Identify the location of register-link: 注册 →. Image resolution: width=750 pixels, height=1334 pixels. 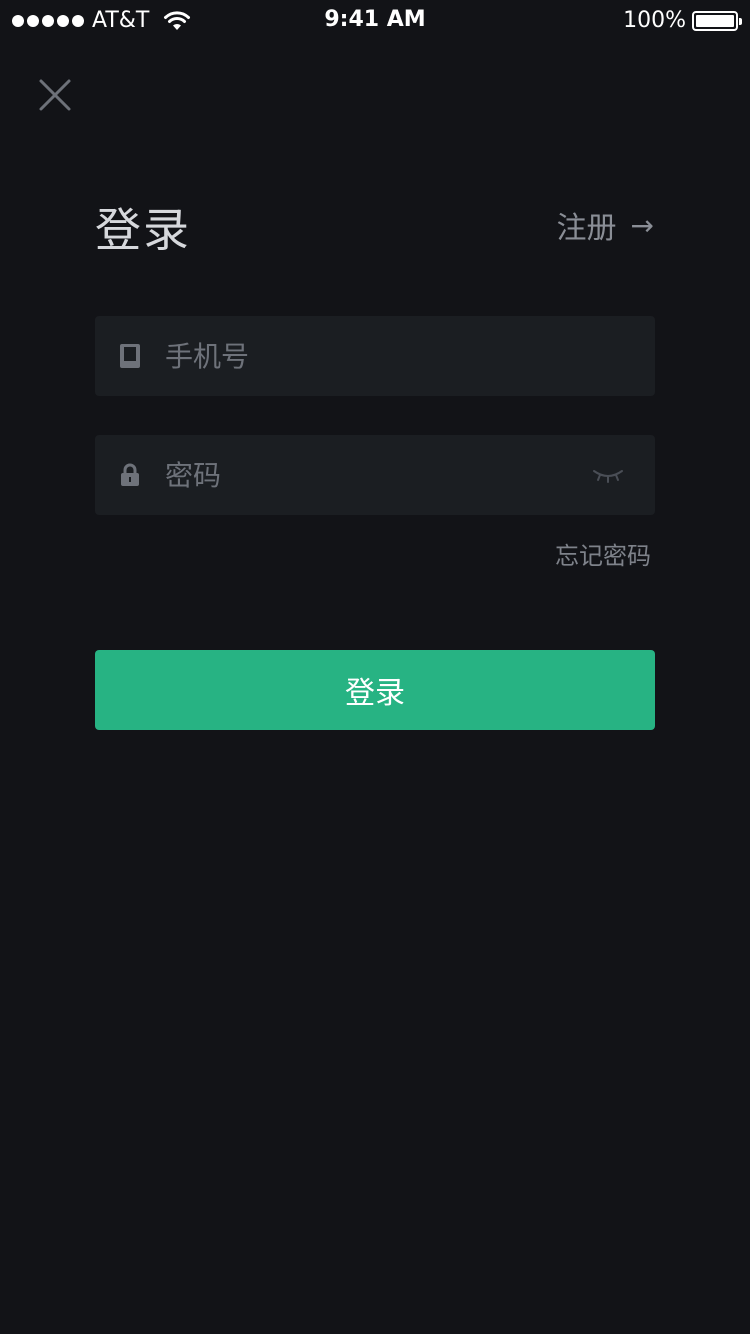
(605, 225).